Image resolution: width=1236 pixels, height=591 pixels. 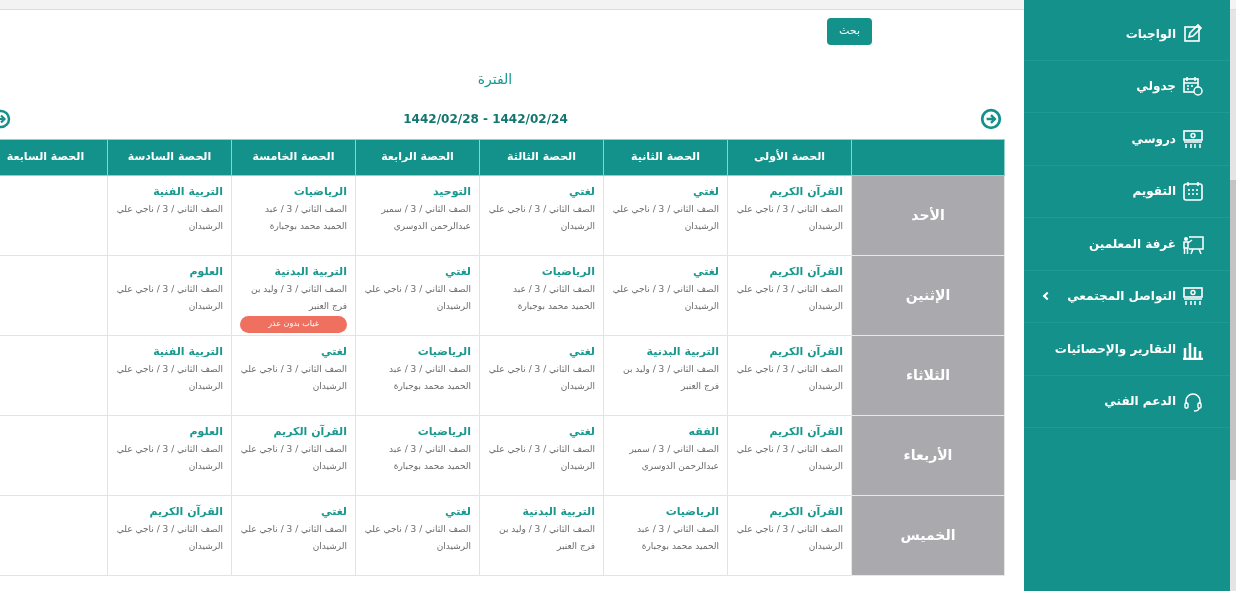 What do you see at coordinates (417, 157) in the screenshot?
I see `column-header: الحصة الرابعة` at bounding box center [417, 157].